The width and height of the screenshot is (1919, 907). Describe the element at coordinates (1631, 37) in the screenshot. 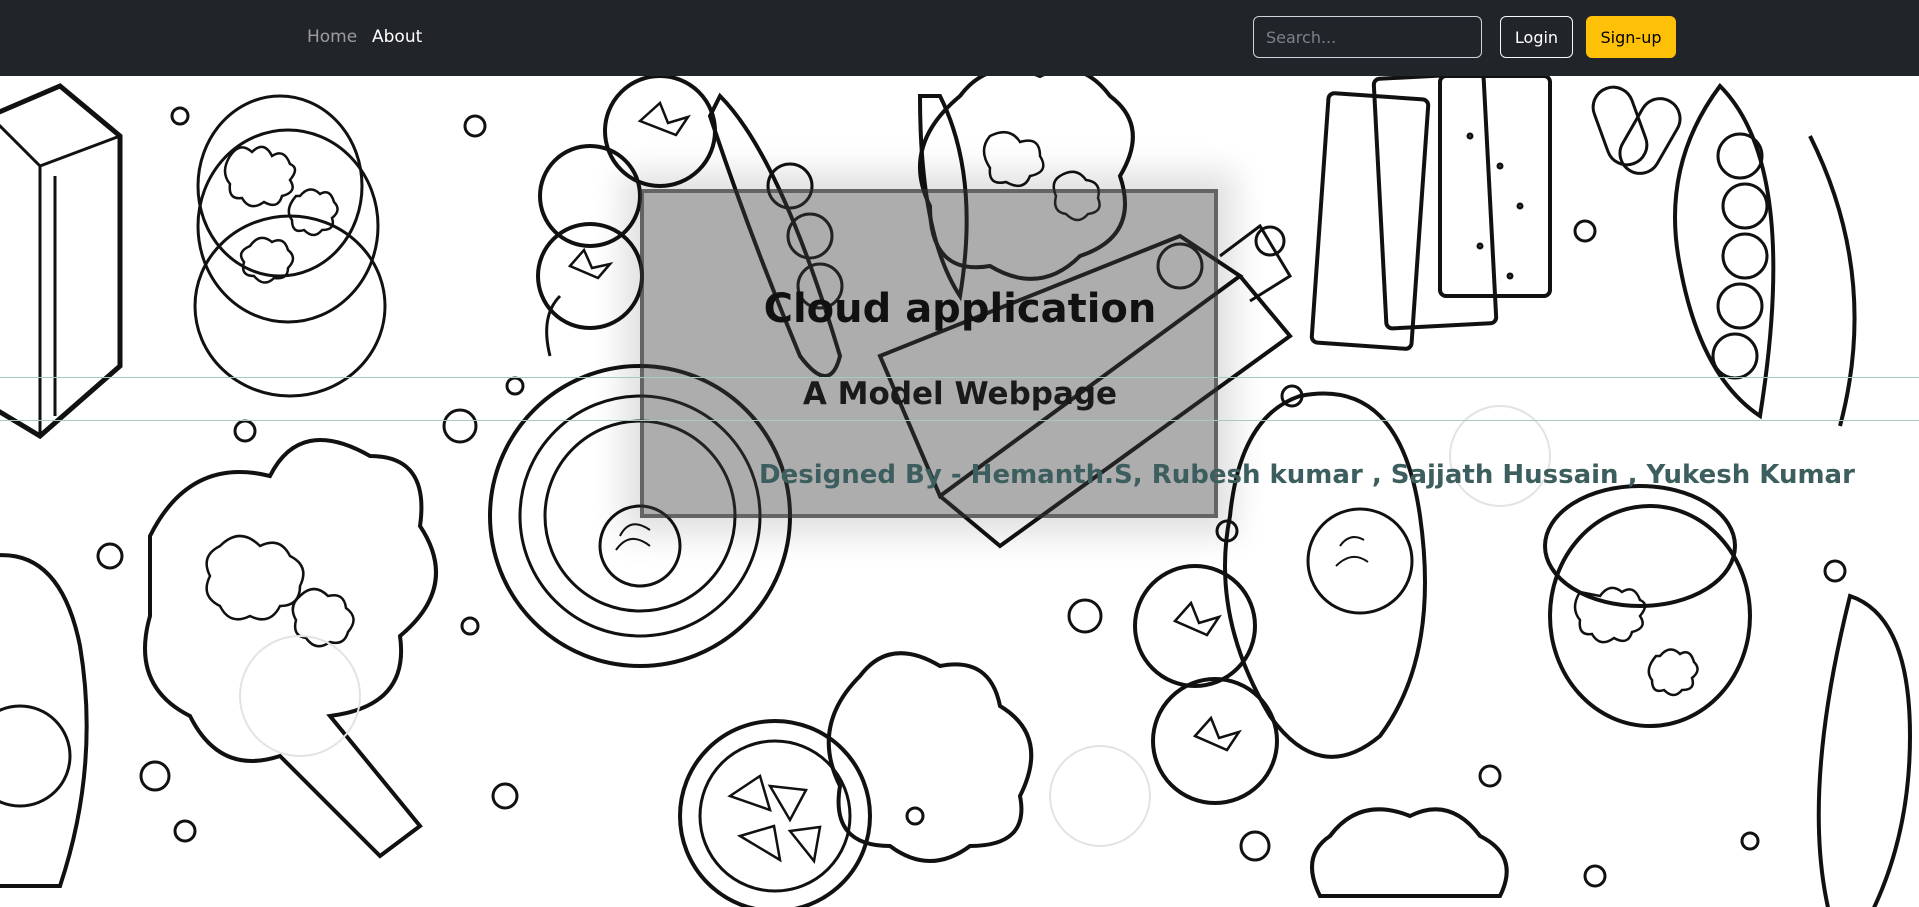

I see `signup-button: Sign-up` at that location.